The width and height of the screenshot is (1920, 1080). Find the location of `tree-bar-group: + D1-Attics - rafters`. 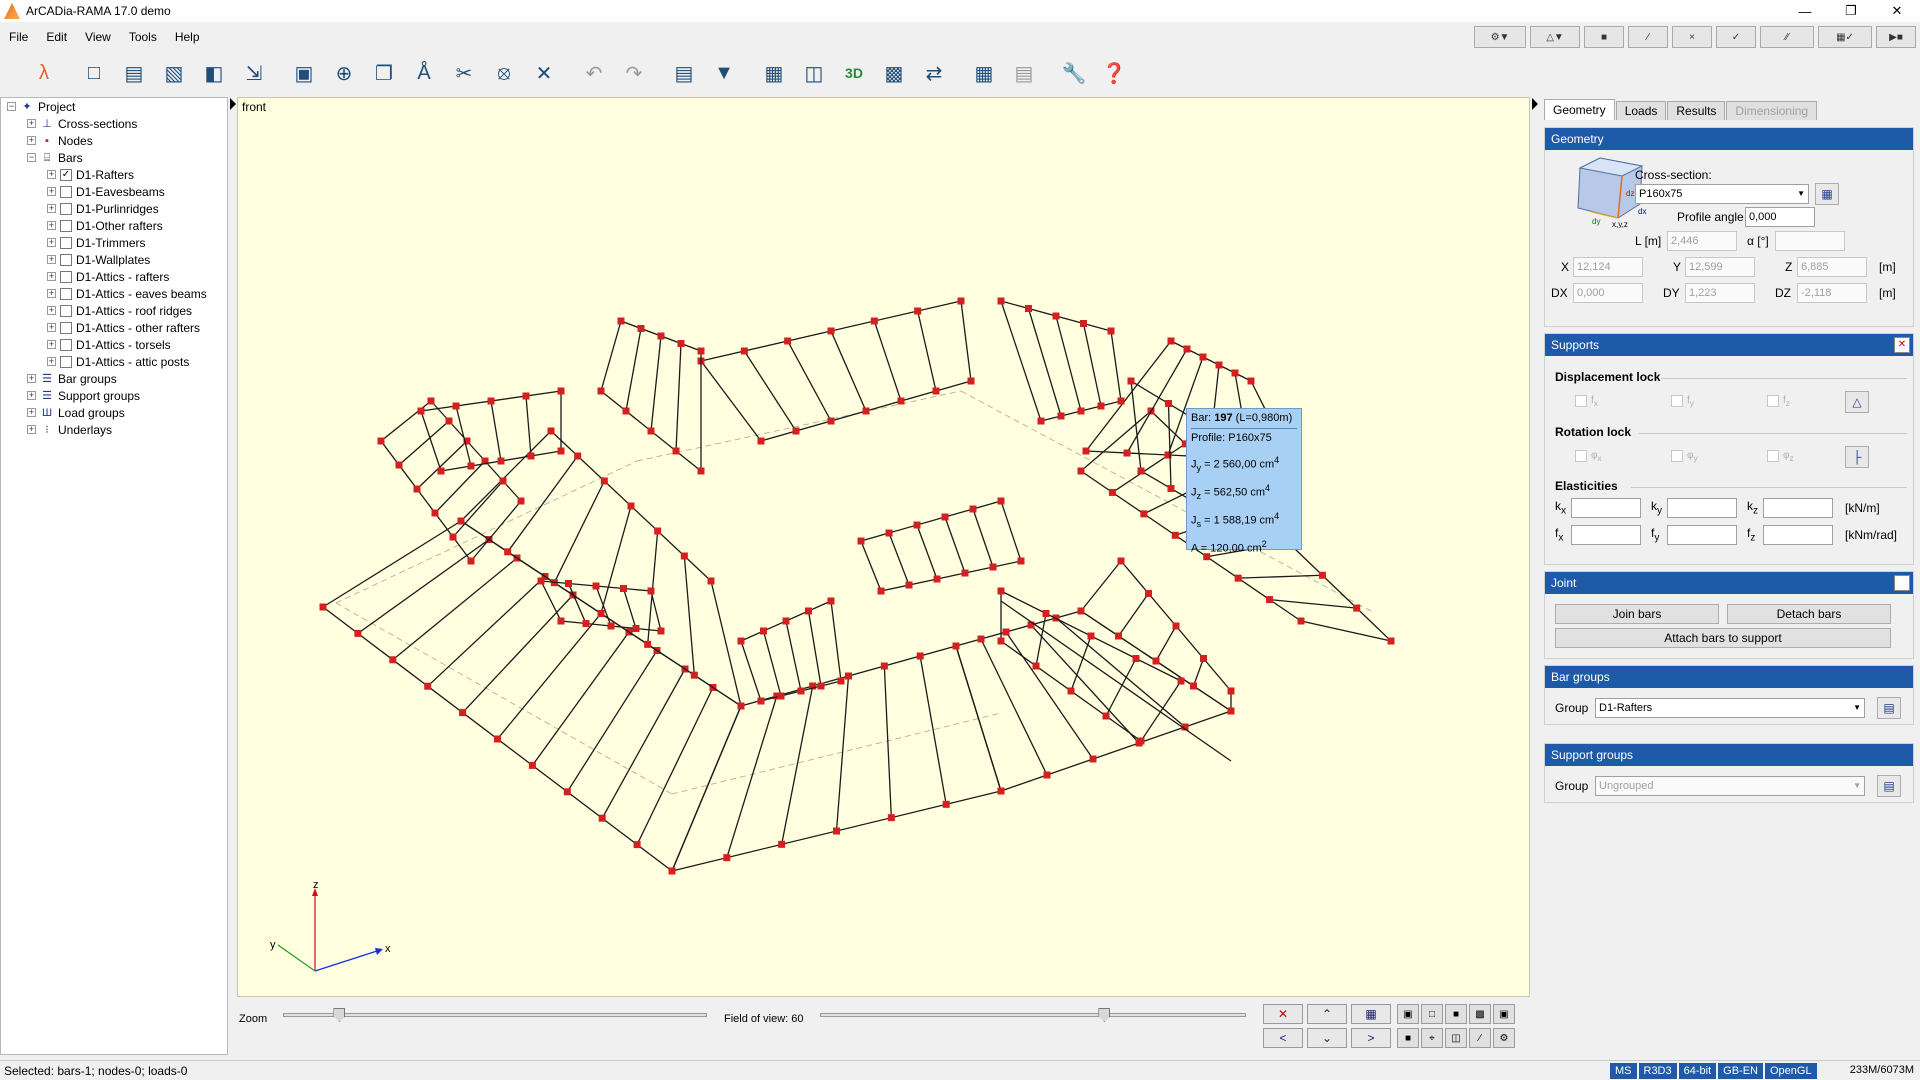

tree-bar-group: + D1-Attics - rafters is located at coordinates (114, 276).